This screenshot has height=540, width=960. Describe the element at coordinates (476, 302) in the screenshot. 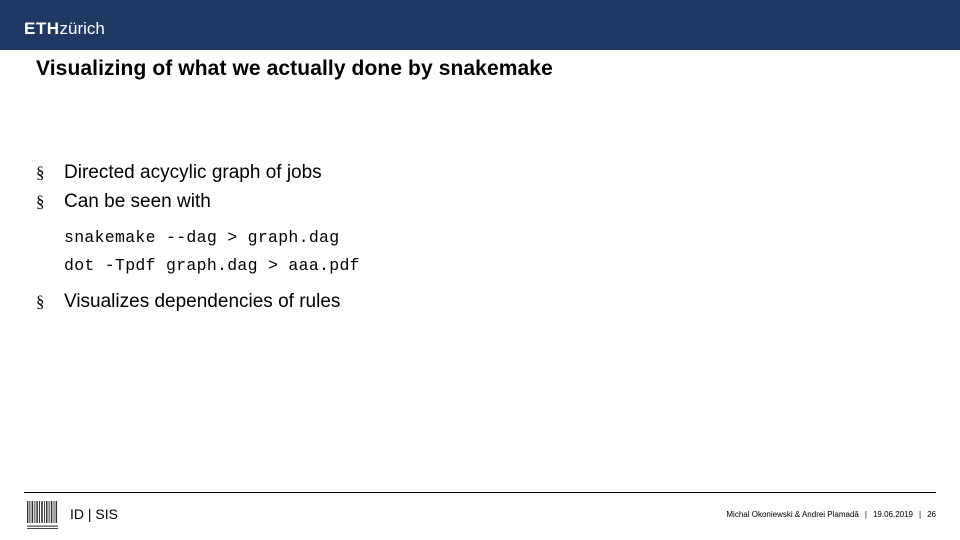

I see `list-item: § Visualizes dependencies of rules` at that location.